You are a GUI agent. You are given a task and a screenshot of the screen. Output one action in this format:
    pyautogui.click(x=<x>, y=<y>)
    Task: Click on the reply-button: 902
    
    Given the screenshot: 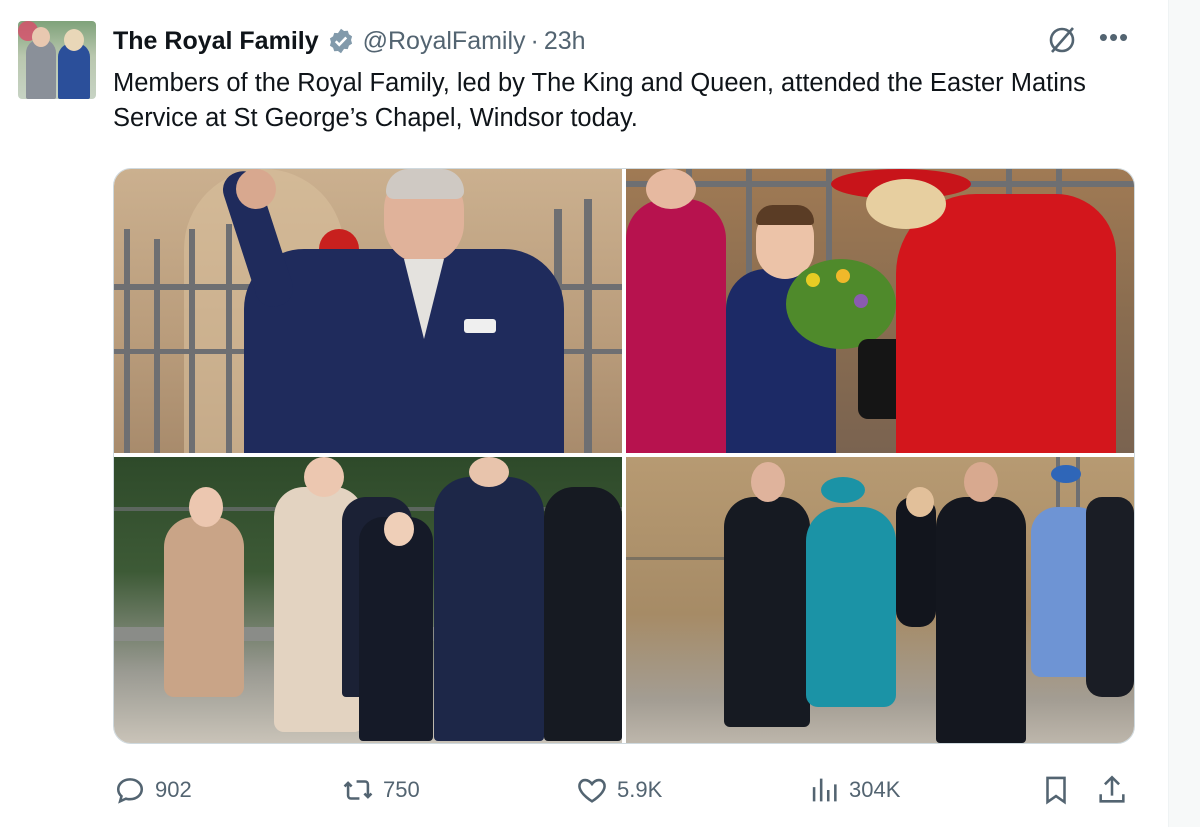 What is the action you would take?
    pyautogui.click(x=152, y=790)
    